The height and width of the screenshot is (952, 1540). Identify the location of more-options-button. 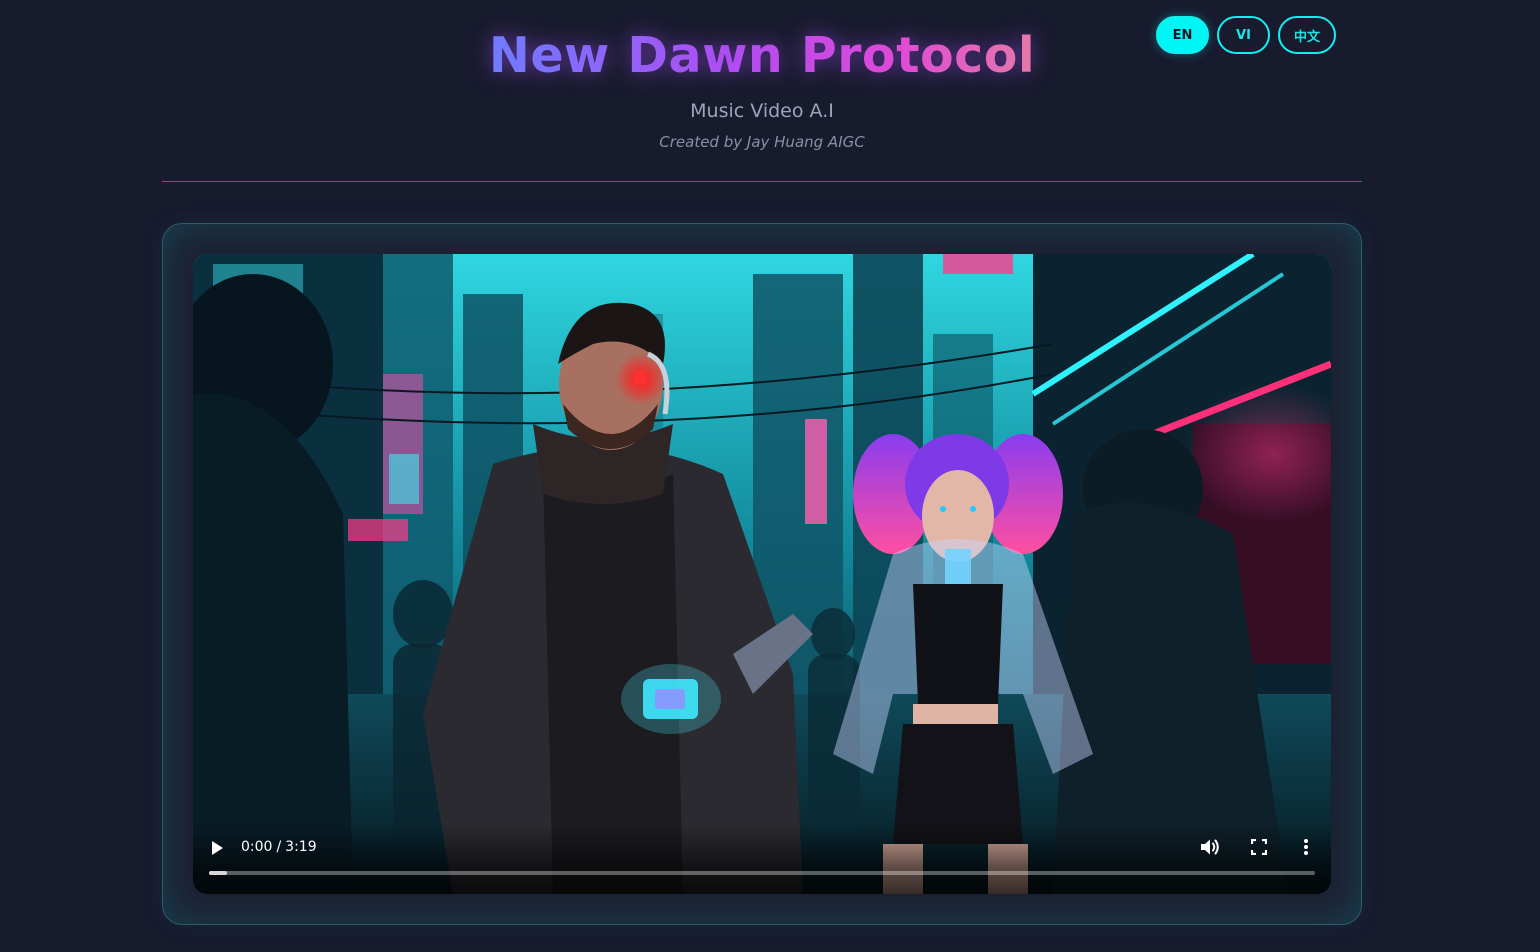
(1306, 847).